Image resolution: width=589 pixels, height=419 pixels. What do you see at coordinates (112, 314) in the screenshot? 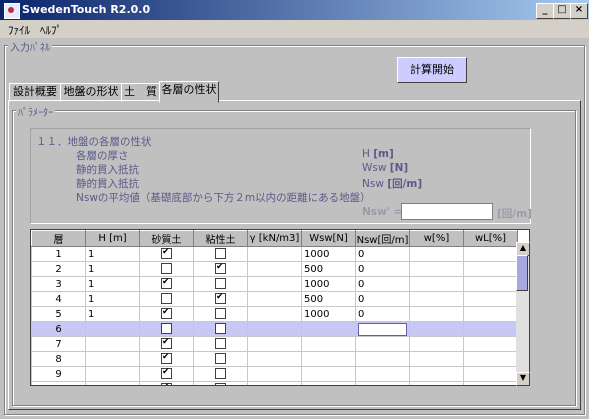
I see `cell-h: 1` at bounding box center [112, 314].